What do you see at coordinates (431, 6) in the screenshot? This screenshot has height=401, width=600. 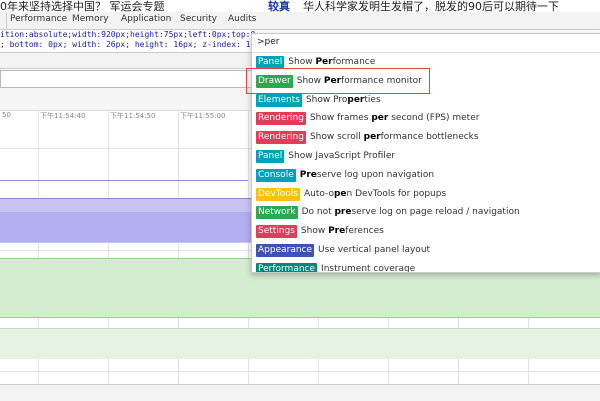 I see `news-headline-right: 华人科学家发明生发帽了，脱发的90后可以期待一下` at bounding box center [431, 6].